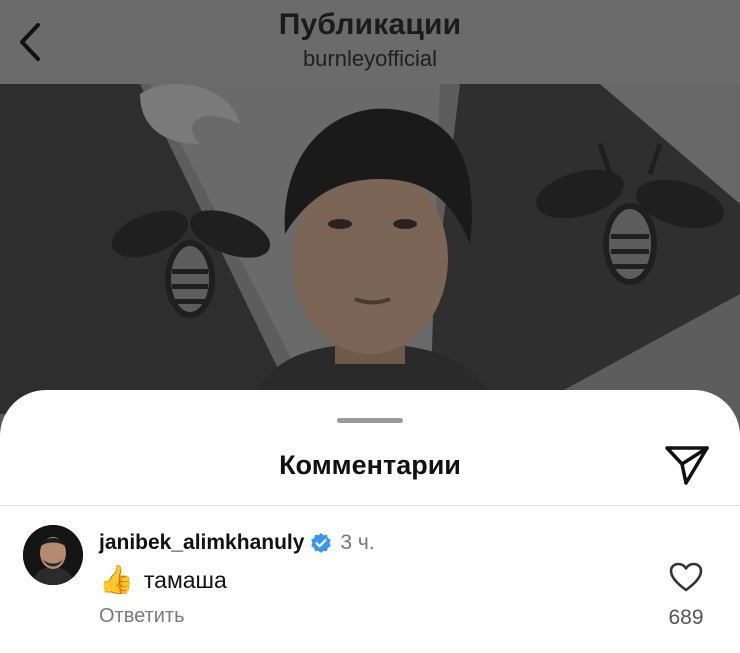  I want to click on comment-time: 3 ч., so click(357, 542).